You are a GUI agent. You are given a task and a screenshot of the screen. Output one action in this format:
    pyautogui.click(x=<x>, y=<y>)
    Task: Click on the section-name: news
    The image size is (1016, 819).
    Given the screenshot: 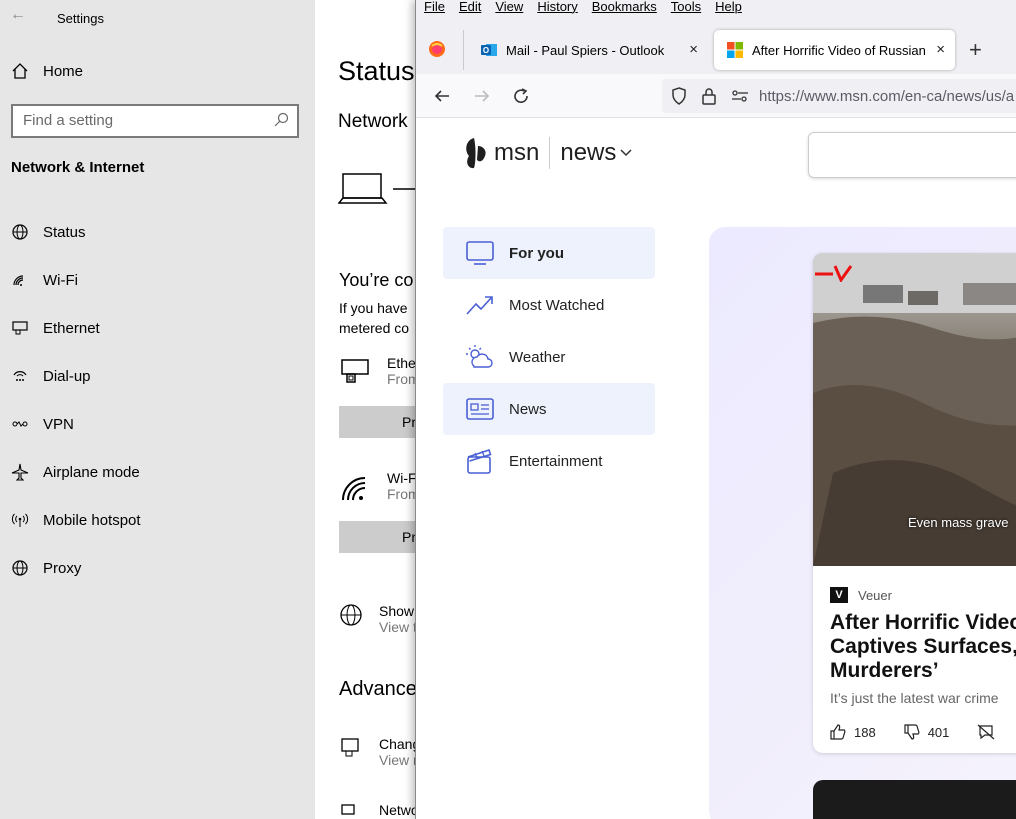 What is the action you would take?
    pyautogui.click(x=588, y=153)
    